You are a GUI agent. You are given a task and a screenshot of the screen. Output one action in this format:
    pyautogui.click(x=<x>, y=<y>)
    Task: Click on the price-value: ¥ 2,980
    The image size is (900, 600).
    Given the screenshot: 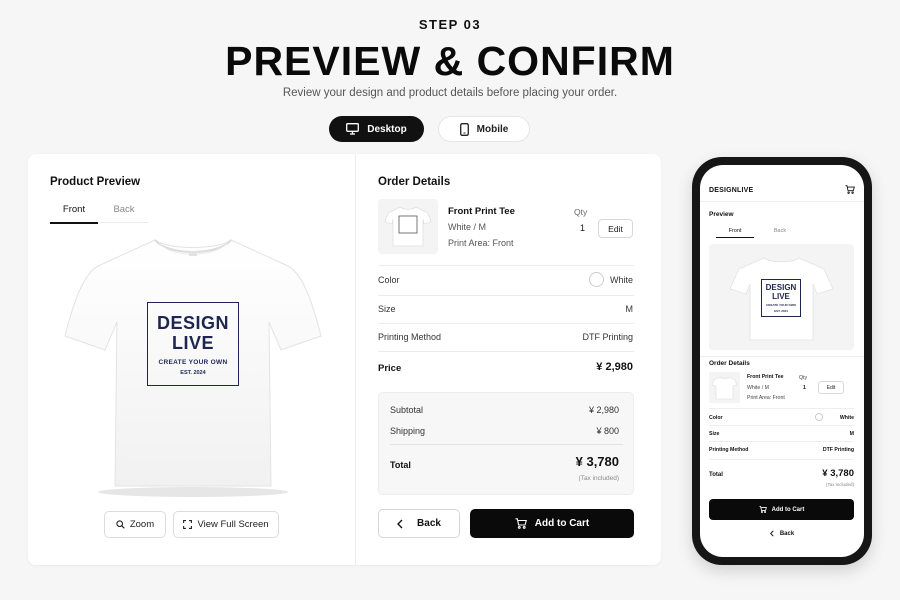 What is the action you would take?
    pyautogui.click(x=614, y=367)
    